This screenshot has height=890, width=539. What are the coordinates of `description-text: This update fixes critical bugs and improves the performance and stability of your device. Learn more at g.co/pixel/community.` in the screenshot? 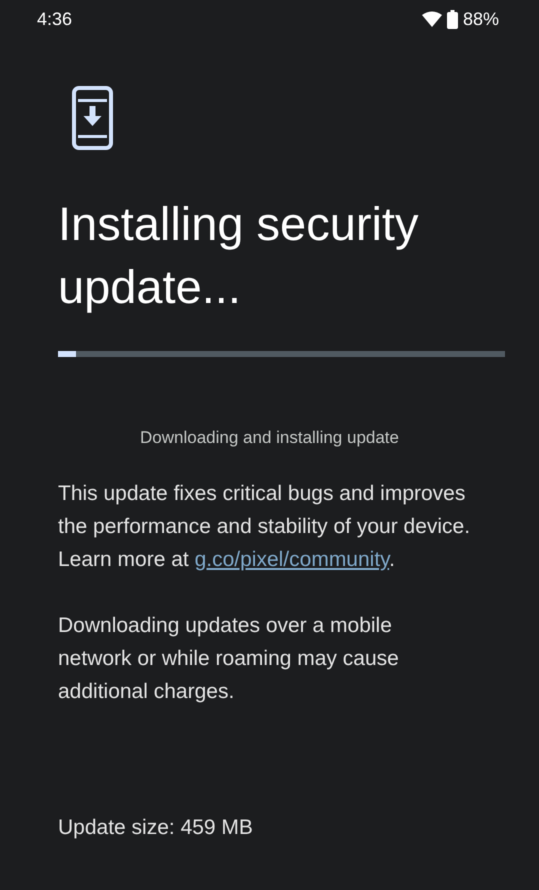 It's located at (265, 526).